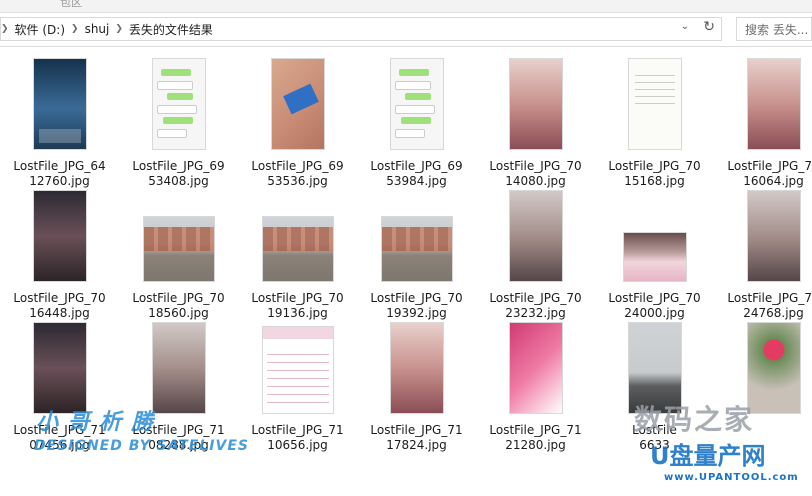  I want to click on file-name: LostFile_JPG_71 21280.jpg, so click(535, 438).